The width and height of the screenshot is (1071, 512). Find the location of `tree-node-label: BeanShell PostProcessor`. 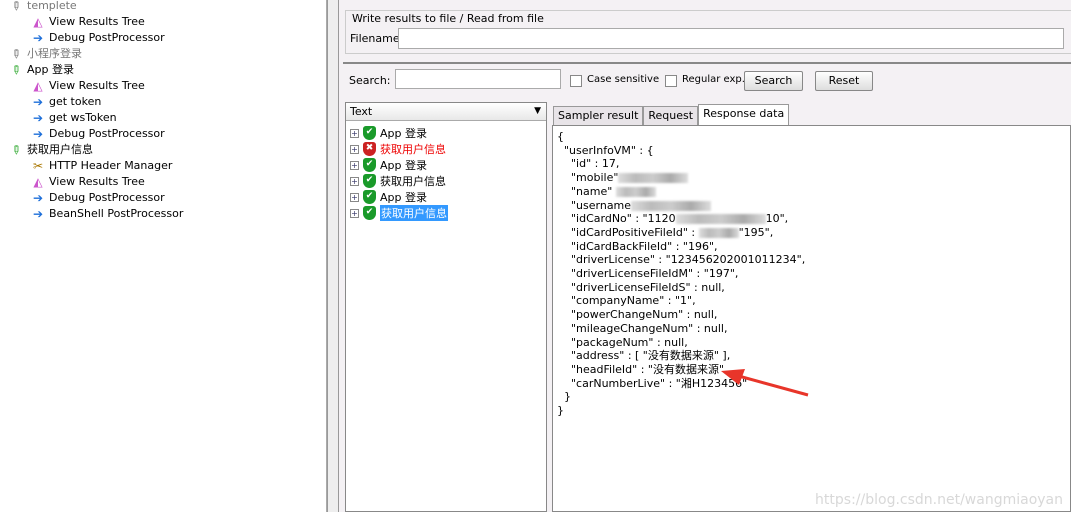

tree-node-label: BeanShell PostProcessor is located at coordinates (116, 213).